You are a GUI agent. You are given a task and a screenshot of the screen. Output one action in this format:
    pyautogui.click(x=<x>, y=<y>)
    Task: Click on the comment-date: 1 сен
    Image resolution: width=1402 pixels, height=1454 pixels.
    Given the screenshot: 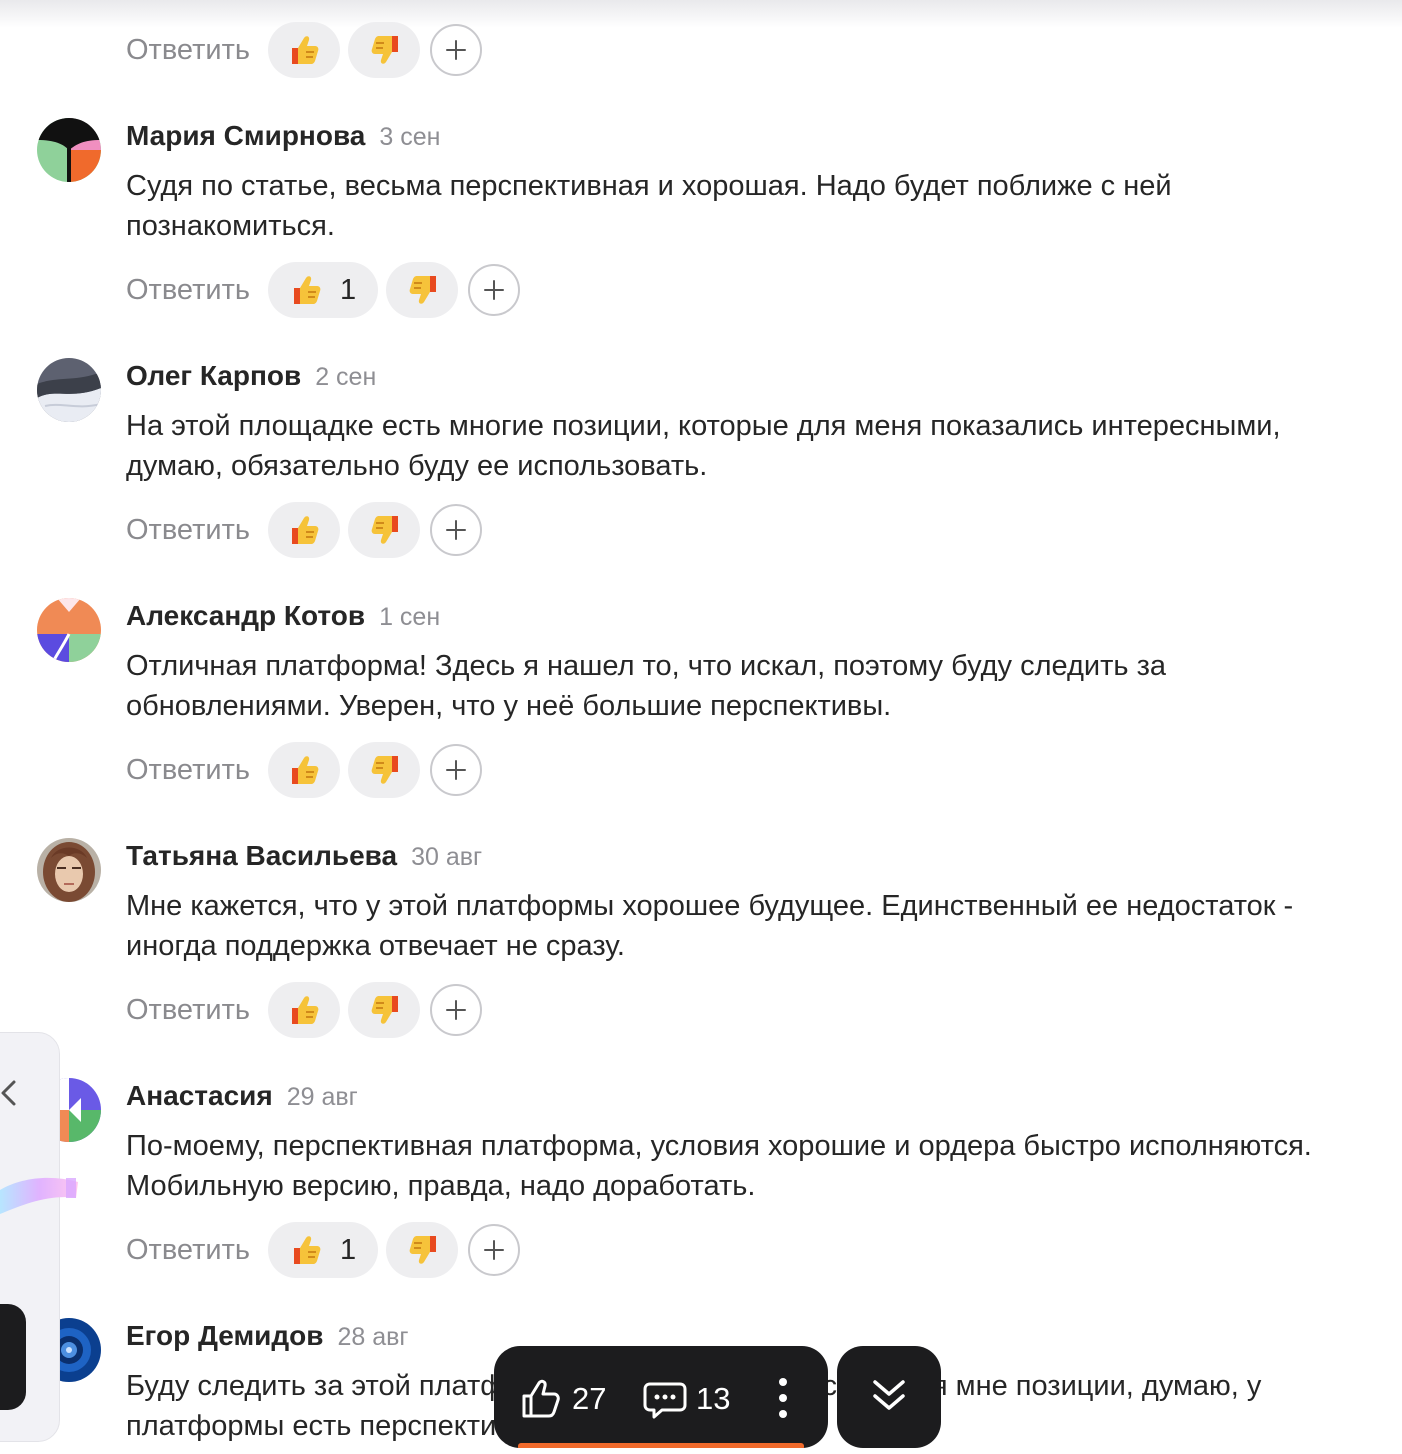 What is the action you would take?
    pyautogui.click(x=410, y=617)
    